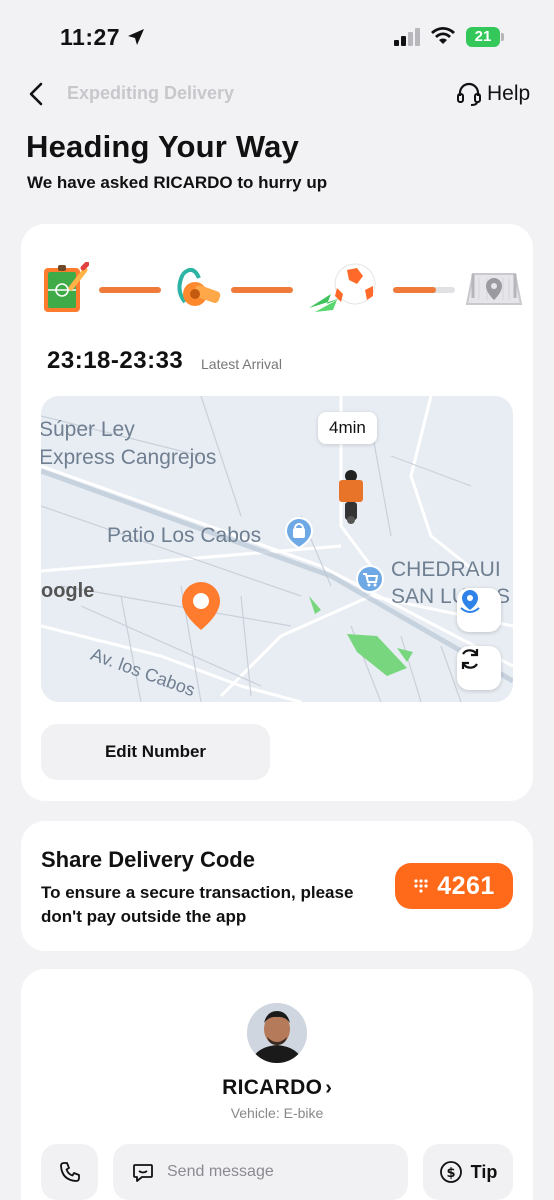 Image resolution: width=554 pixels, height=1200 pixels. I want to click on status-time: 11:27, so click(90, 37).